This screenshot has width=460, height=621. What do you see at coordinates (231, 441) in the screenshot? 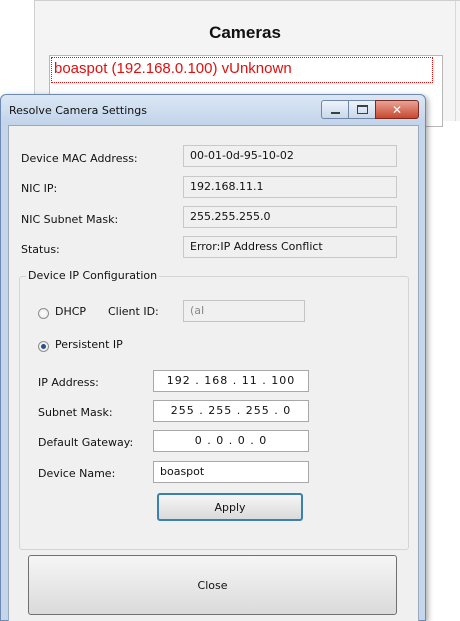
I see `default-gateway-input: 0 . 0 . 0 . 0` at bounding box center [231, 441].